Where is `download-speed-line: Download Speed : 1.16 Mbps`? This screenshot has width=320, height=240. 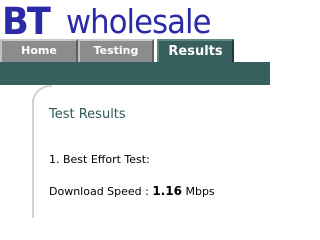
download-speed-line: Download Speed : 1.16 Mbps is located at coordinates (132, 191).